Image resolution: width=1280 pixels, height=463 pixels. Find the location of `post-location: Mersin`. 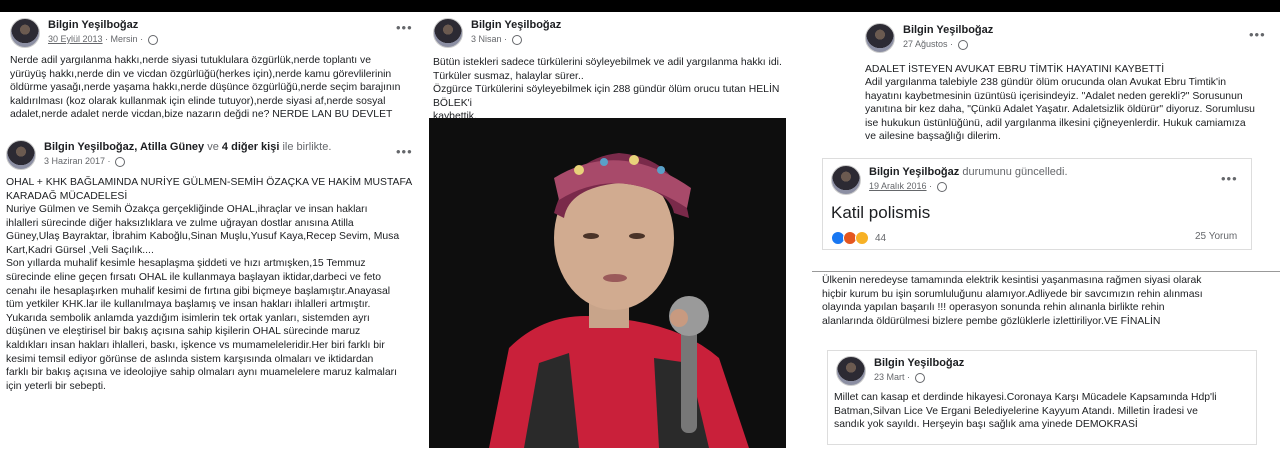

post-location: Mersin is located at coordinates (124, 39).